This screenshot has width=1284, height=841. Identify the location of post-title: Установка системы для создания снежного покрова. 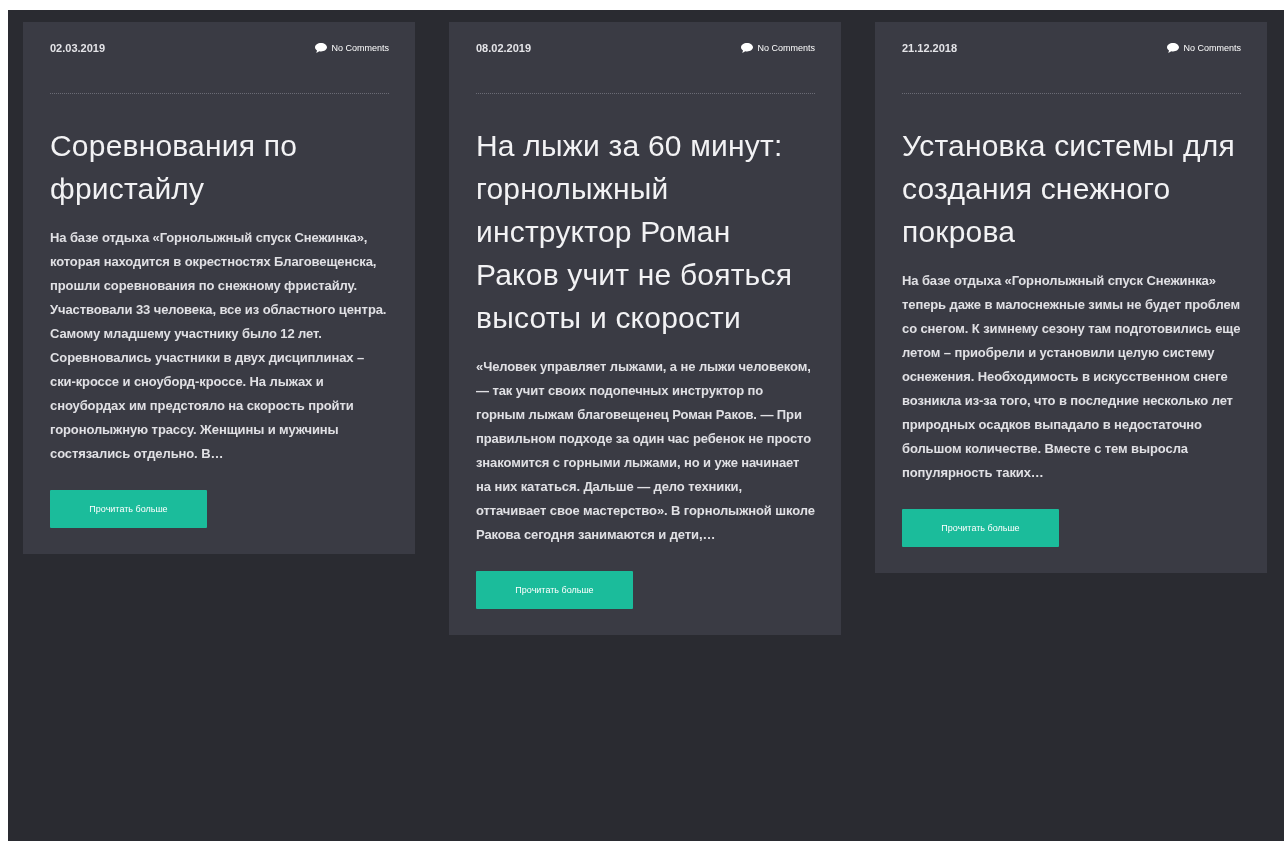
(1069, 189).